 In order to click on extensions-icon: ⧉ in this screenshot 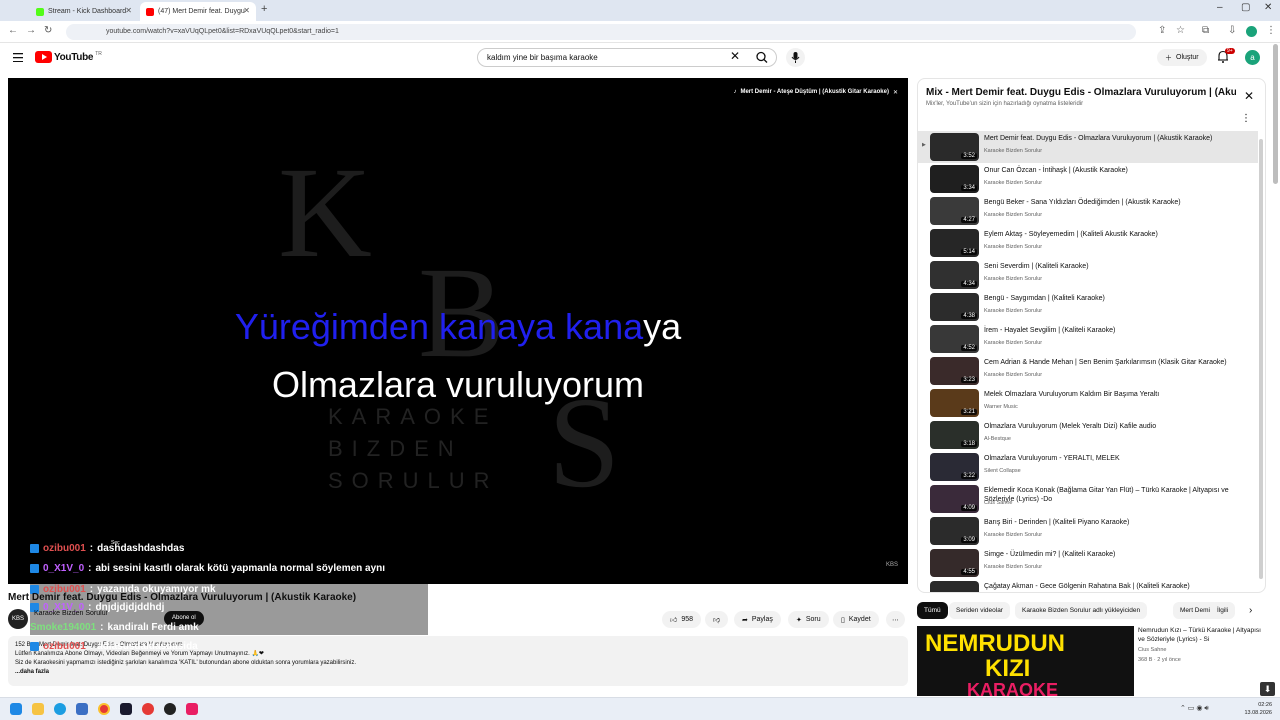, I will do `click(1205, 30)`.